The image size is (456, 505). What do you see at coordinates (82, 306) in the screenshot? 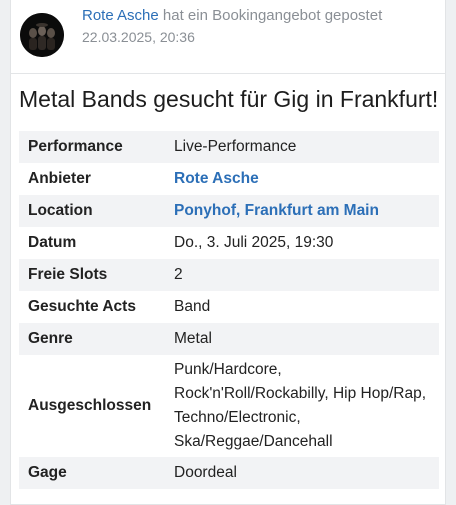
I see `detail-label: Gesuchte Acts` at bounding box center [82, 306].